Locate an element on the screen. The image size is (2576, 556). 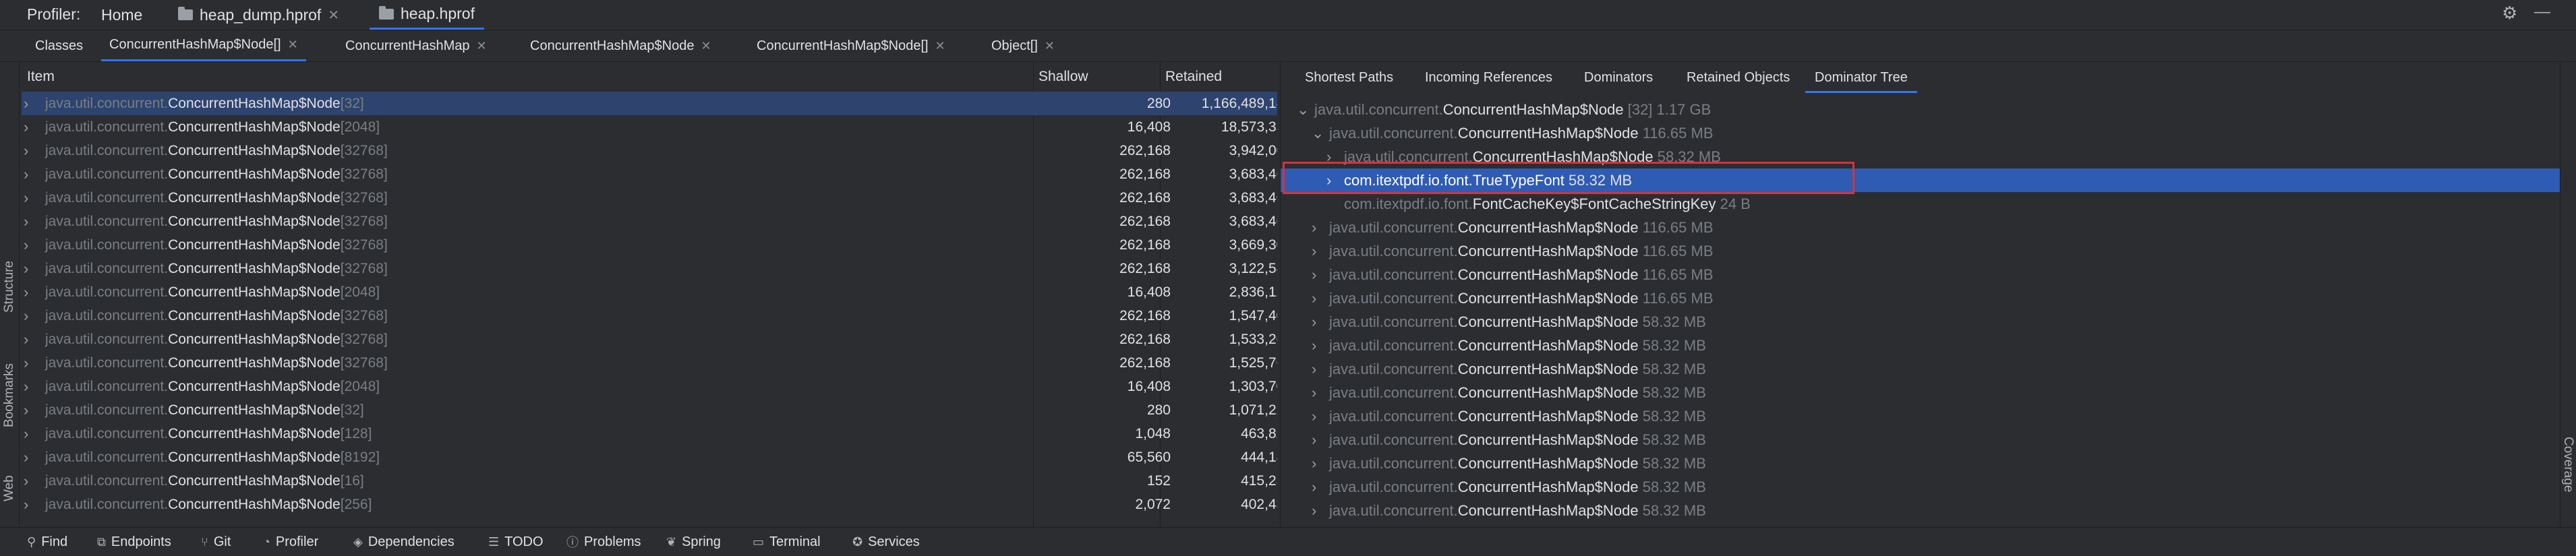
toolwindow-spring: ❦ Spring is located at coordinates (693, 542).